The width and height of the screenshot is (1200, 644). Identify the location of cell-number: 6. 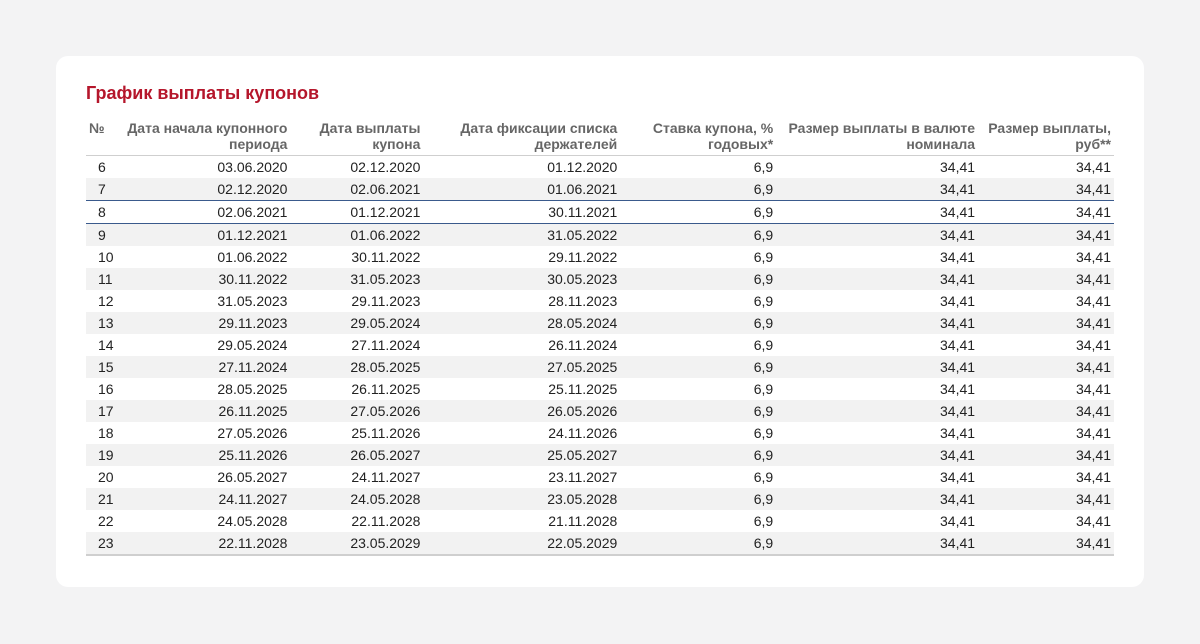
(102, 167).